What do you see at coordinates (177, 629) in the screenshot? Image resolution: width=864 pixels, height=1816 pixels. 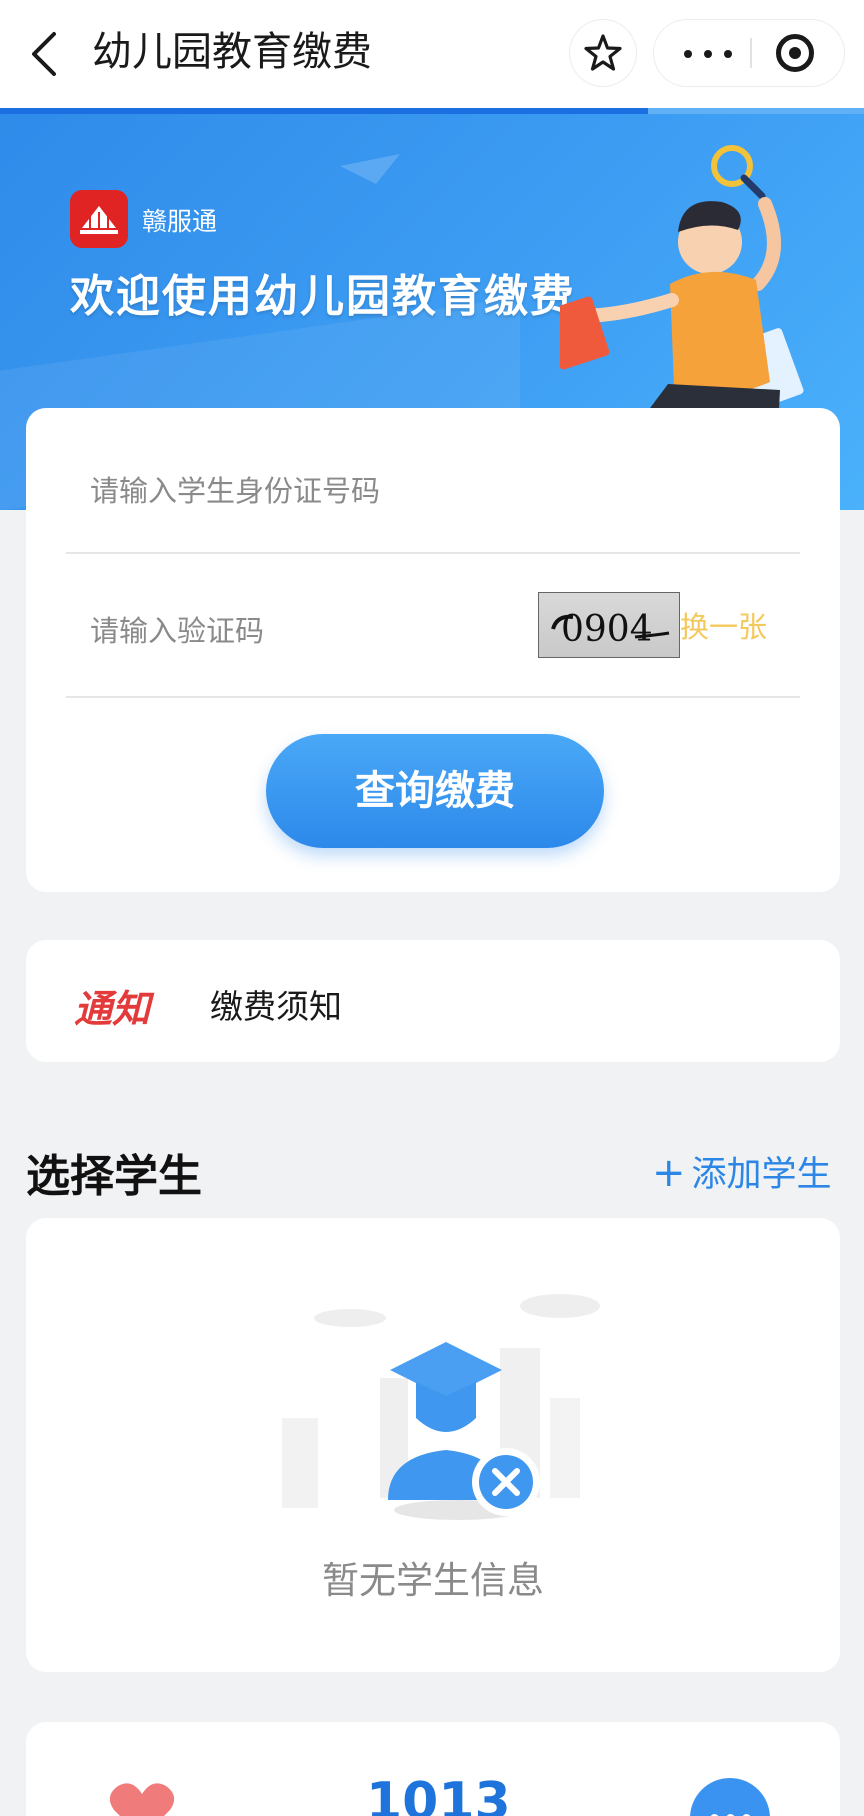 I see `verification-code-input: 请输入验证码` at bounding box center [177, 629].